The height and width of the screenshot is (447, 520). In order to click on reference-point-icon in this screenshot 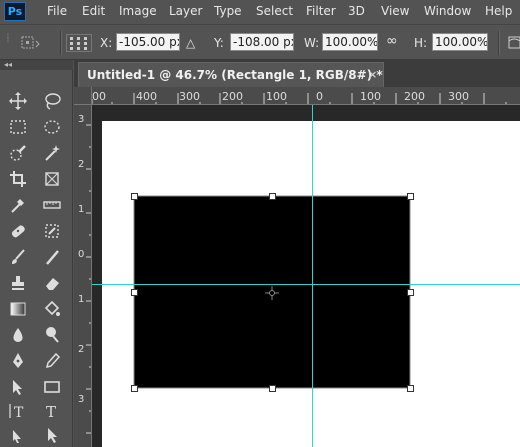, I will do `click(79, 43)`.